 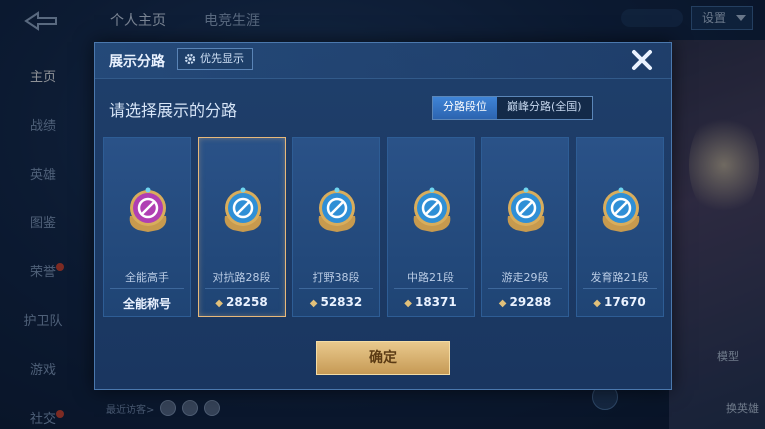 What do you see at coordinates (525, 277) in the screenshot?
I see `lane-rank-label: 游走29段` at bounding box center [525, 277].